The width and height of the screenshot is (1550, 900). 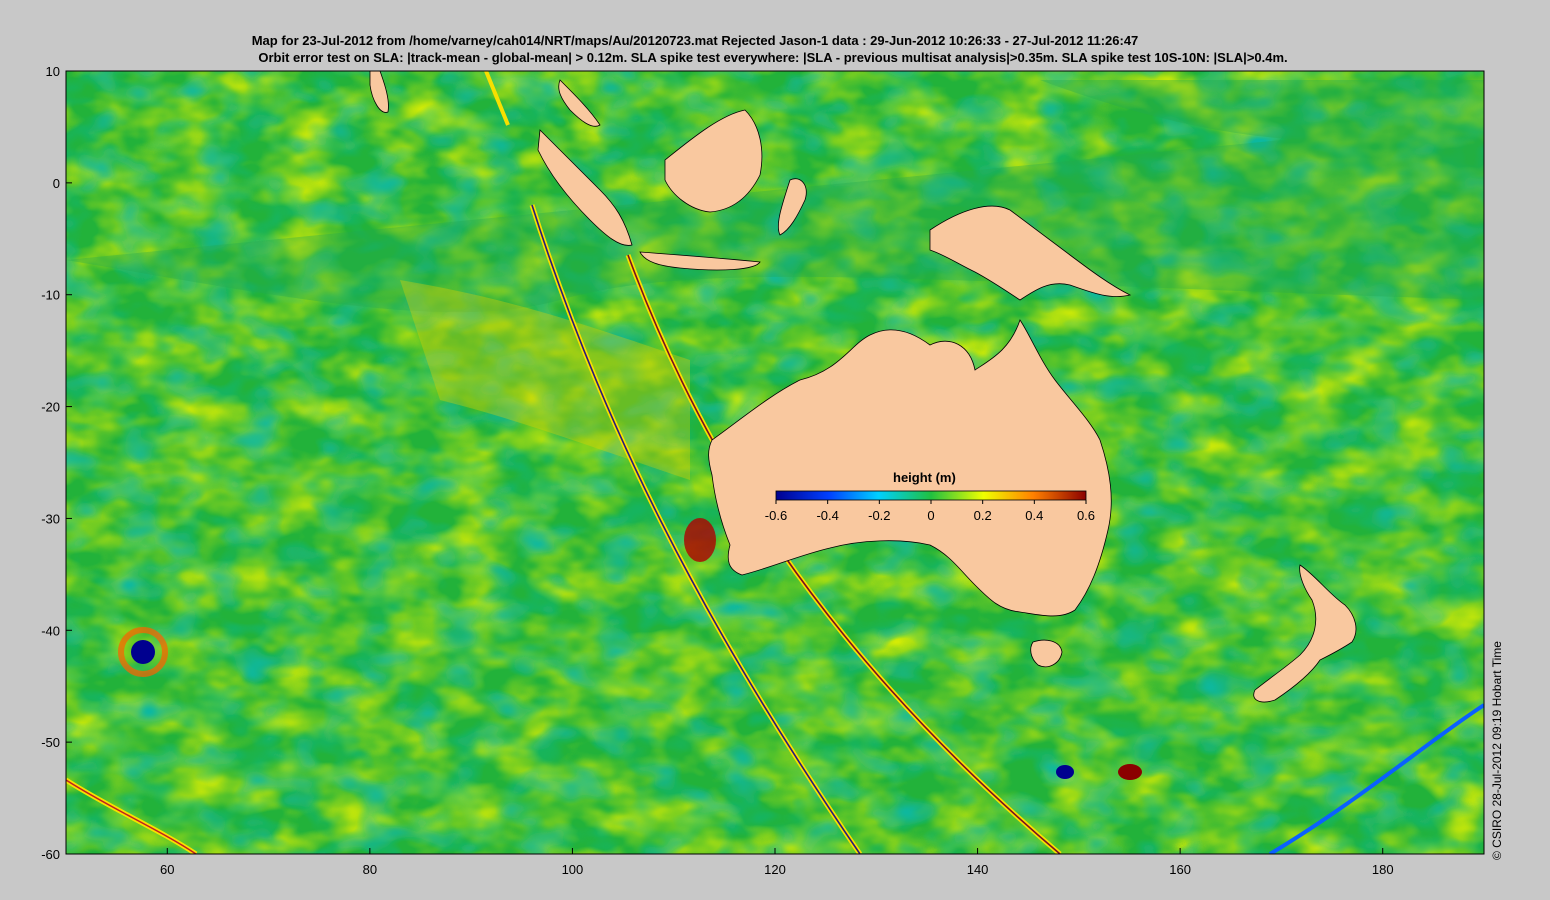 I want to click on colorbar-tick-label: 0.4, so click(x=1034, y=515).